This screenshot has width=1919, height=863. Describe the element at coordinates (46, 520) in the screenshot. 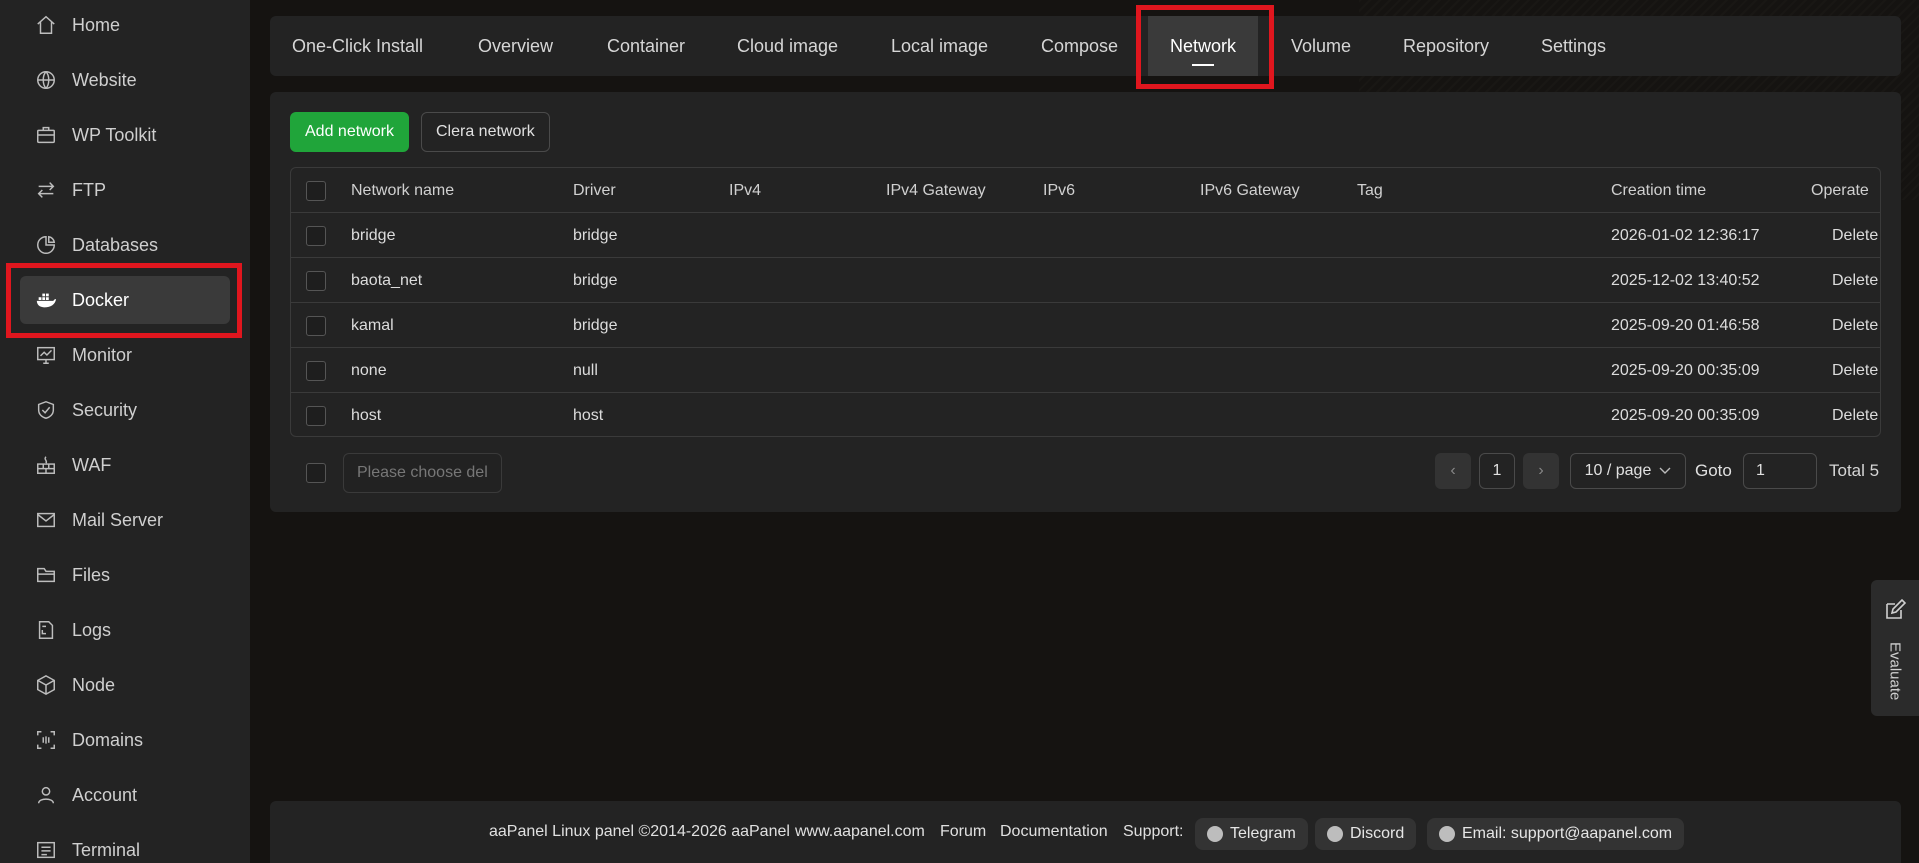

I see `mail-icon` at that location.